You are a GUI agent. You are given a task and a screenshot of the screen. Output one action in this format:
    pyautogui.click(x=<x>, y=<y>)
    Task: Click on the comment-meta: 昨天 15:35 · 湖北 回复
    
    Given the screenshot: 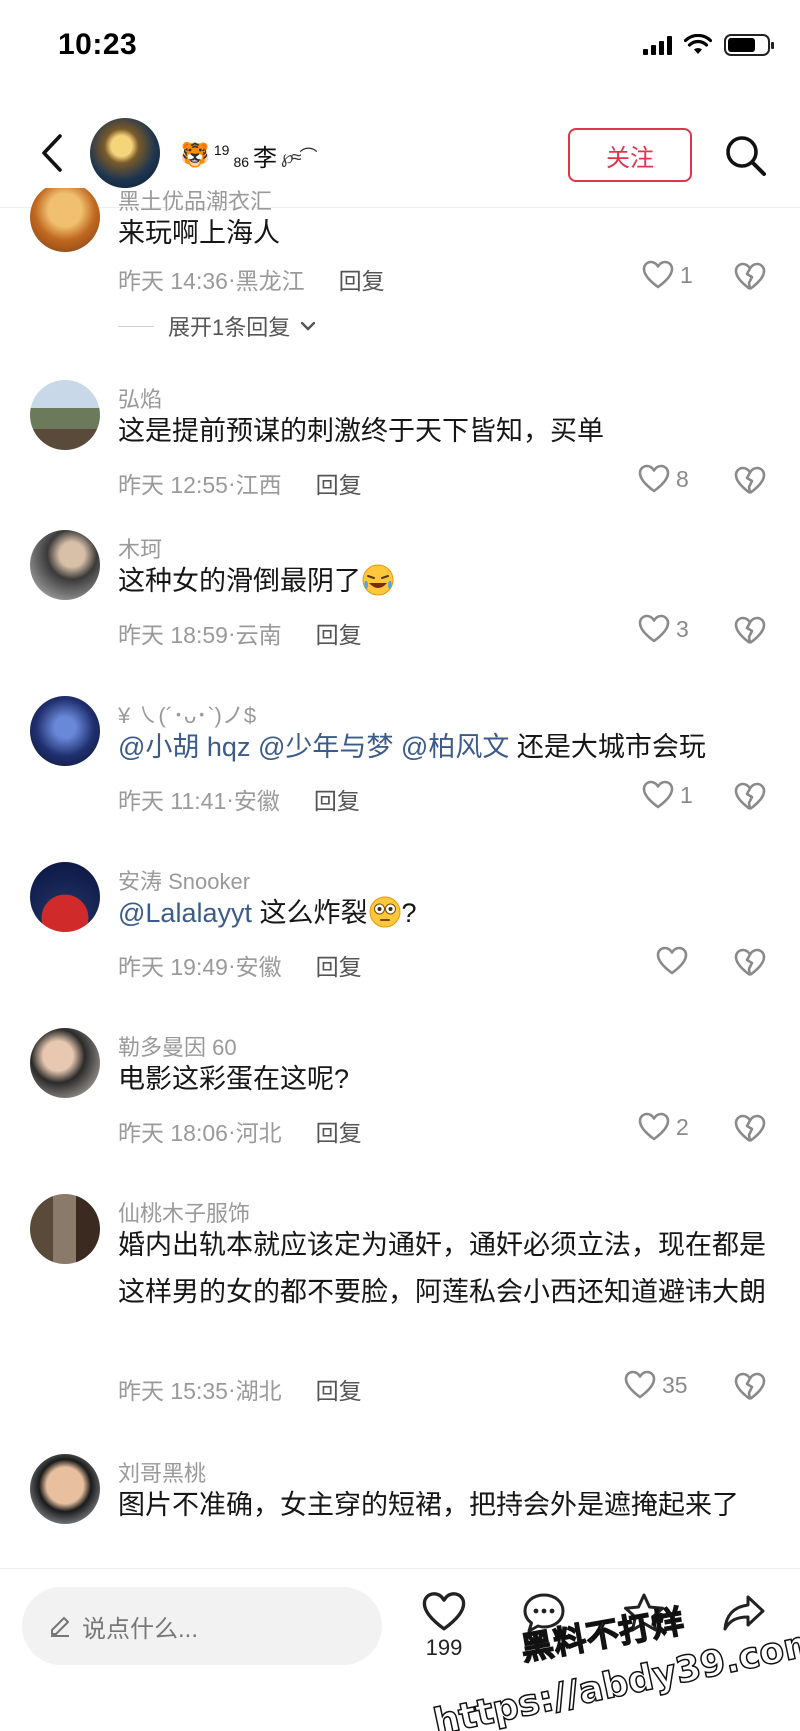 What is the action you would take?
    pyautogui.click(x=240, y=1389)
    